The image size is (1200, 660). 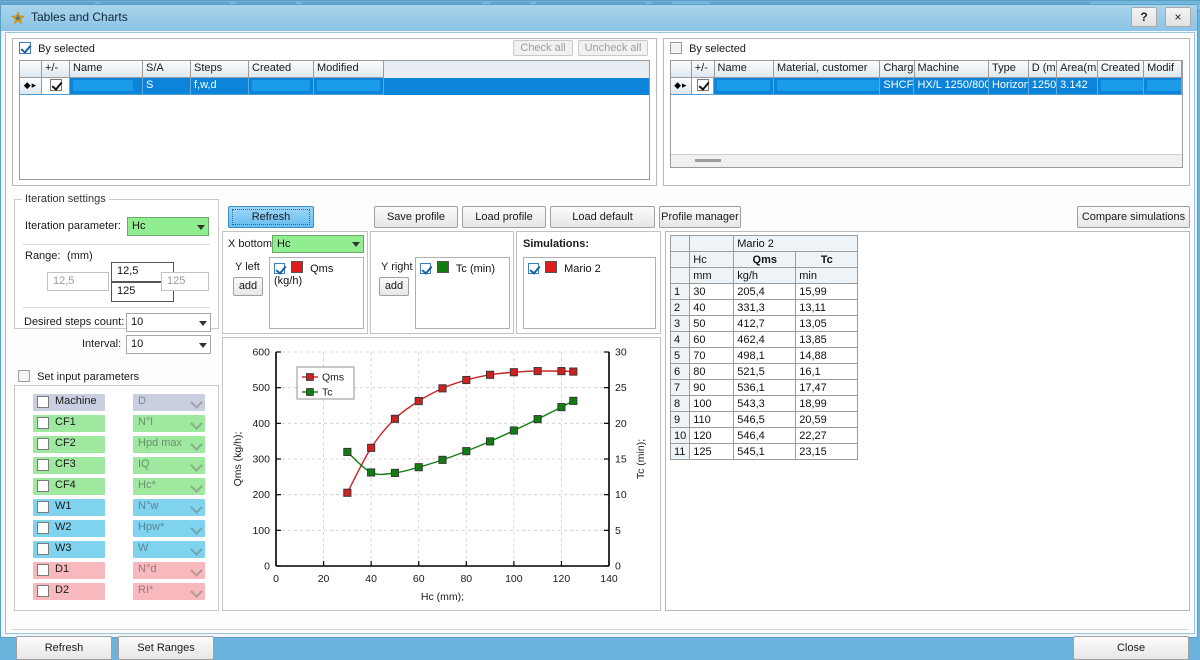 I want to click on list-item: Mario 2, so click(x=591, y=268).